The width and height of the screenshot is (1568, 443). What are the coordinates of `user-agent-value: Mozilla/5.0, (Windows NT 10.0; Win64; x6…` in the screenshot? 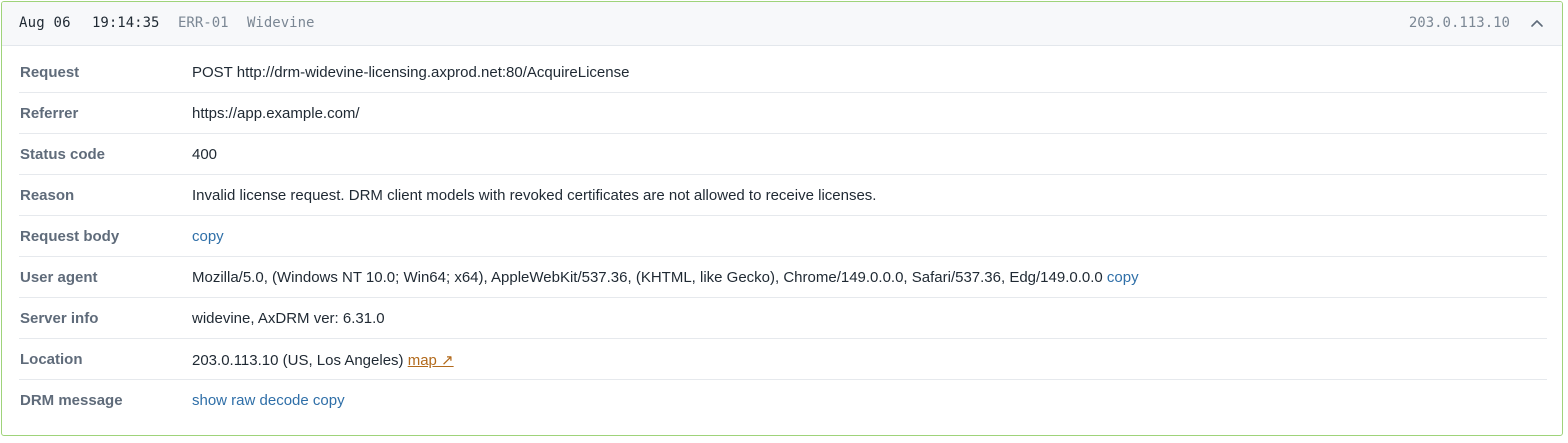 It's located at (665, 277).